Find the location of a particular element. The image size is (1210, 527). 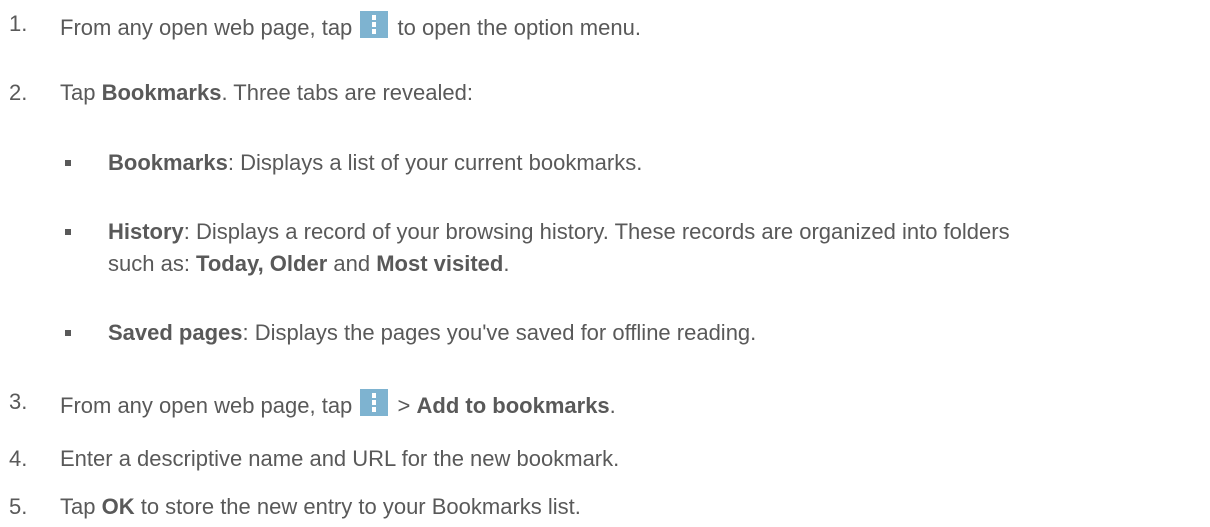

tab-text: such as: is located at coordinates (152, 263).